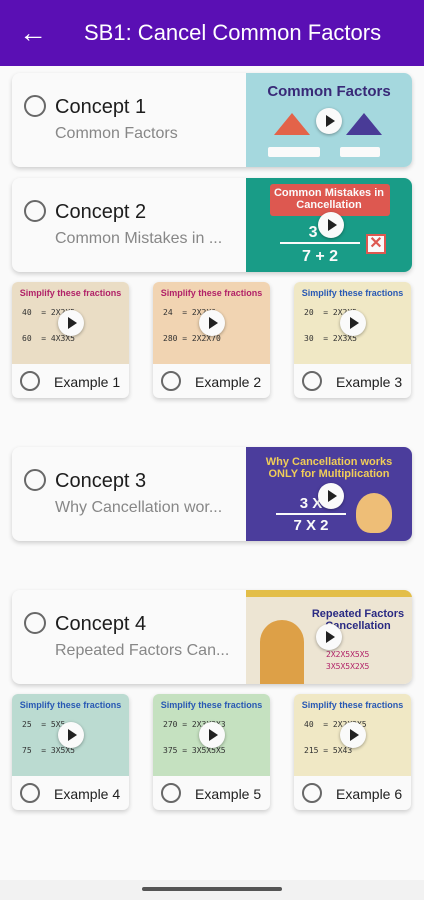 Image resolution: width=424 pixels, height=900 pixels. What do you see at coordinates (35, 106) in the screenshot?
I see `concept-1-radio` at bounding box center [35, 106].